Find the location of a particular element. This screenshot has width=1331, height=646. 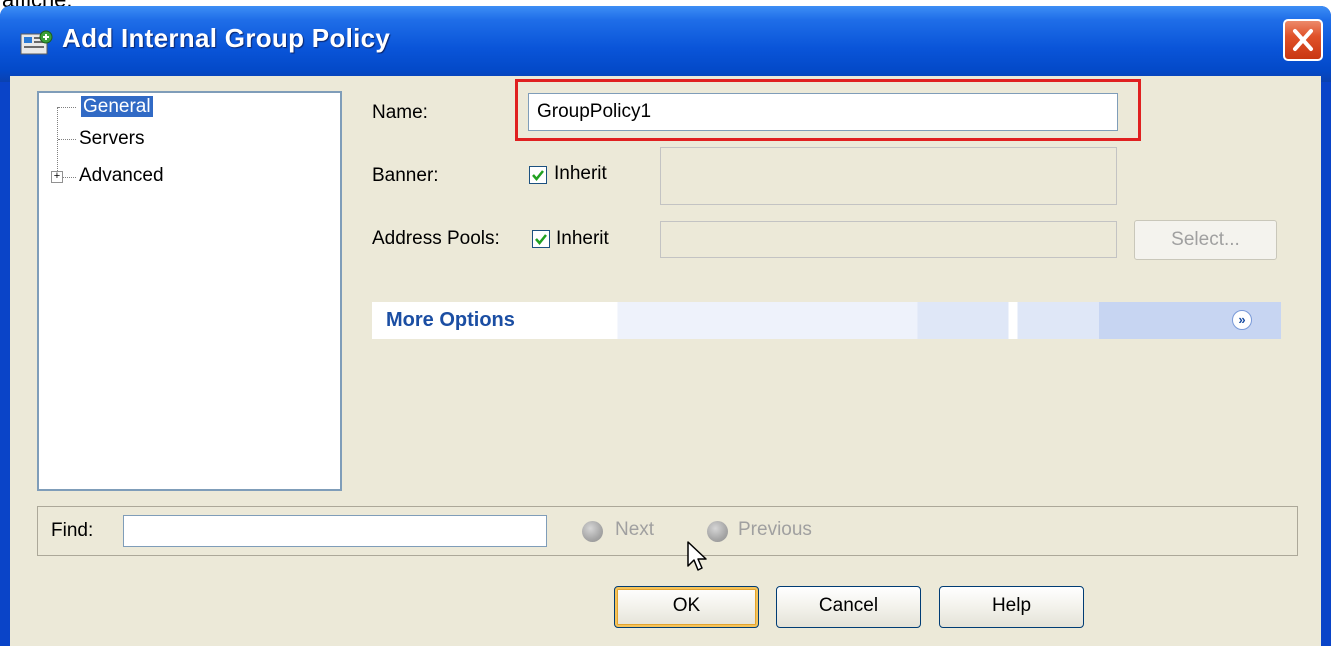

tree-item-general: General is located at coordinates (117, 107).